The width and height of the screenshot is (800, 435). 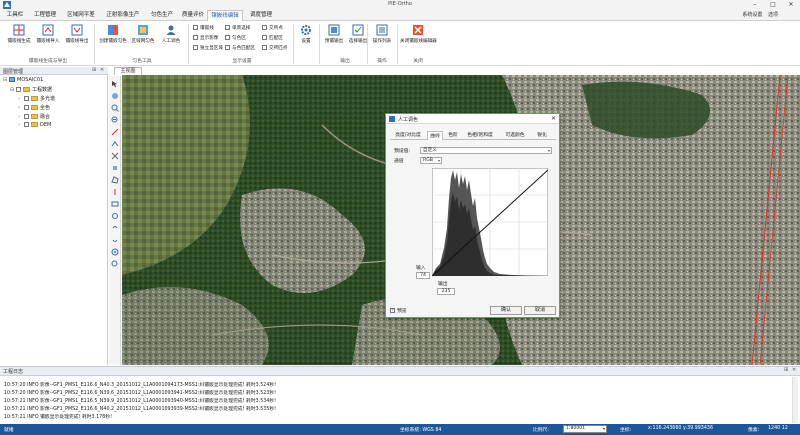 I want to click on tab-selective-color: 可选颜色, so click(x=515, y=135).